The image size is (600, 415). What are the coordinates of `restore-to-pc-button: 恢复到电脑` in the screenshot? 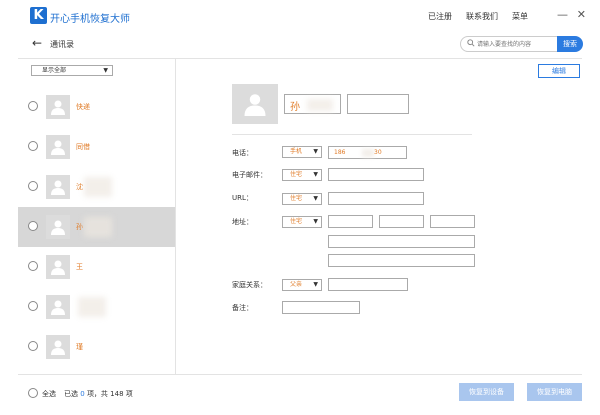 It's located at (554, 392).